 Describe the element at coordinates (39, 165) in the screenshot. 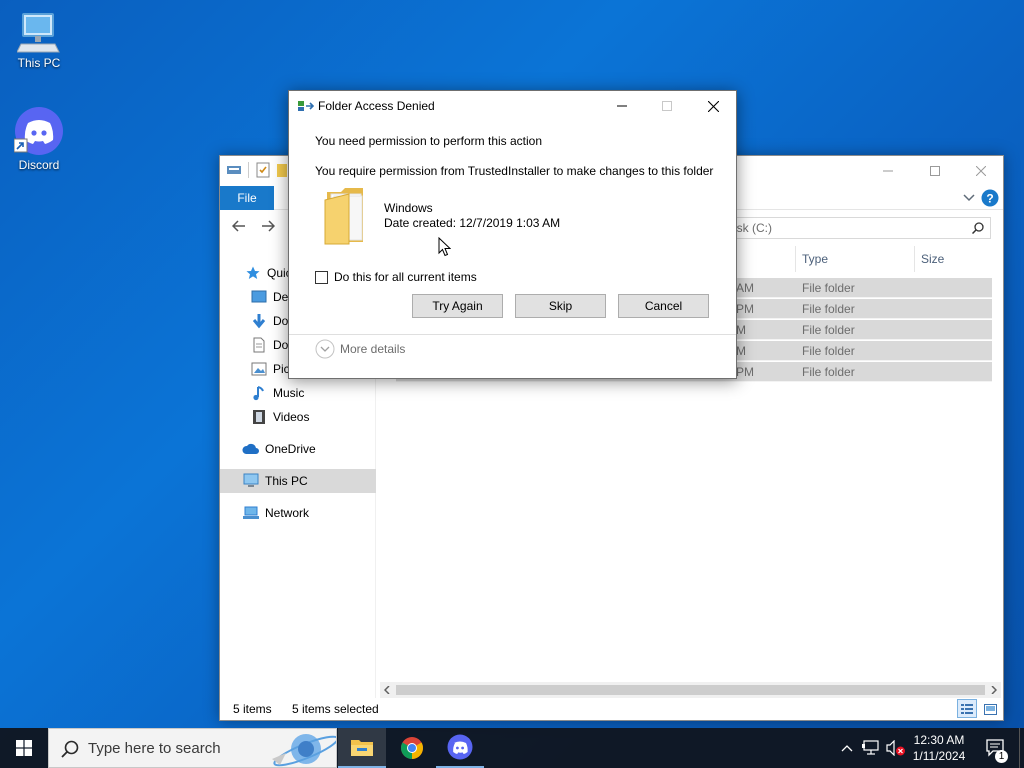

I see `desktop-icon-label: Discord` at that location.